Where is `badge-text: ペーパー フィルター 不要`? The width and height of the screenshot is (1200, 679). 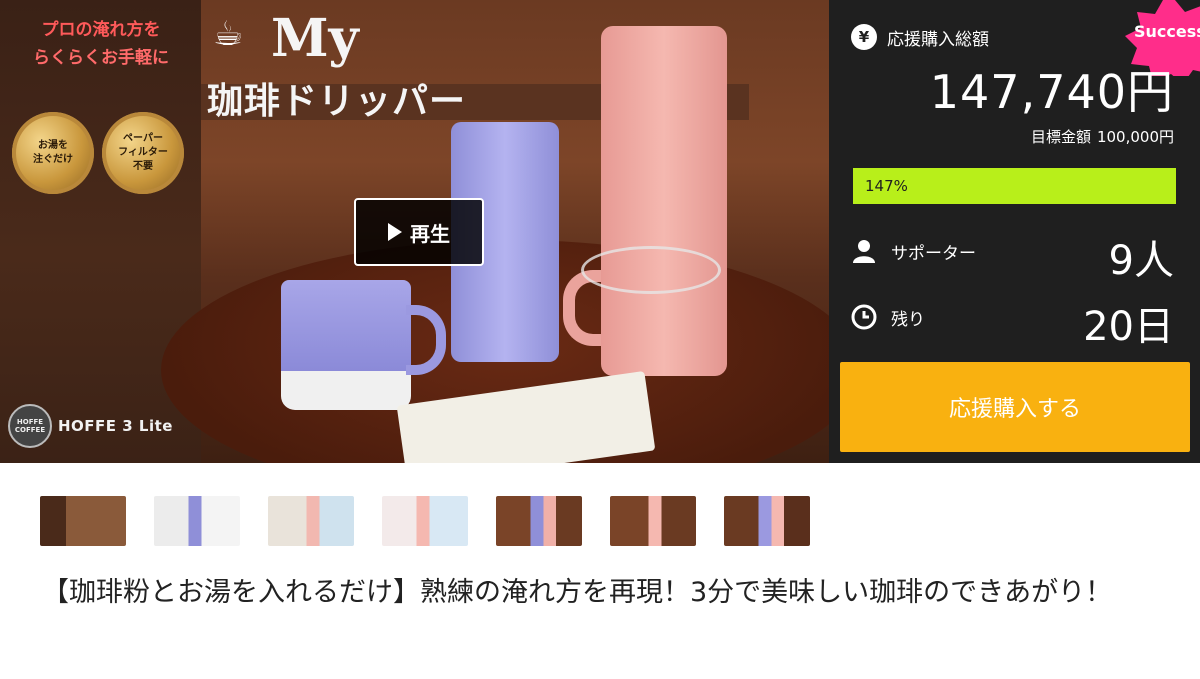 badge-text: ペーパー フィルター 不要 is located at coordinates (143, 152).